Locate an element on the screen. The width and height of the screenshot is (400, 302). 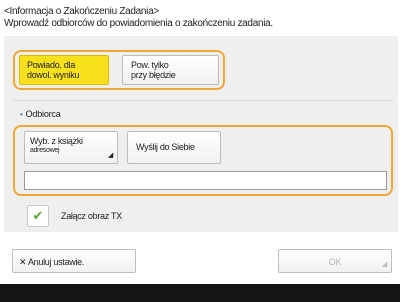
page-title: <Informacja o Zakończeniu Zadania> is located at coordinates (81, 11).